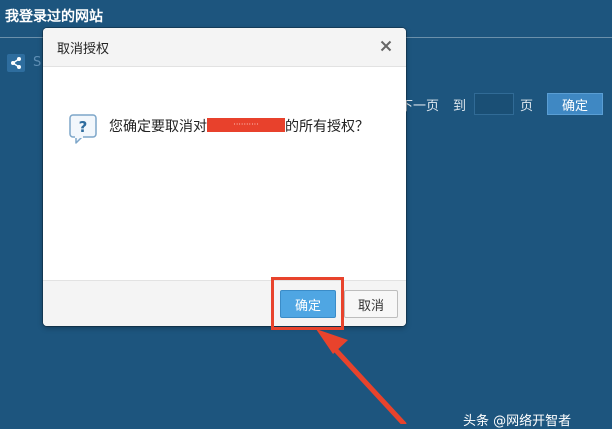 This screenshot has height=429, width=612. I want to click on question-icon: ?, so click(83, 129).